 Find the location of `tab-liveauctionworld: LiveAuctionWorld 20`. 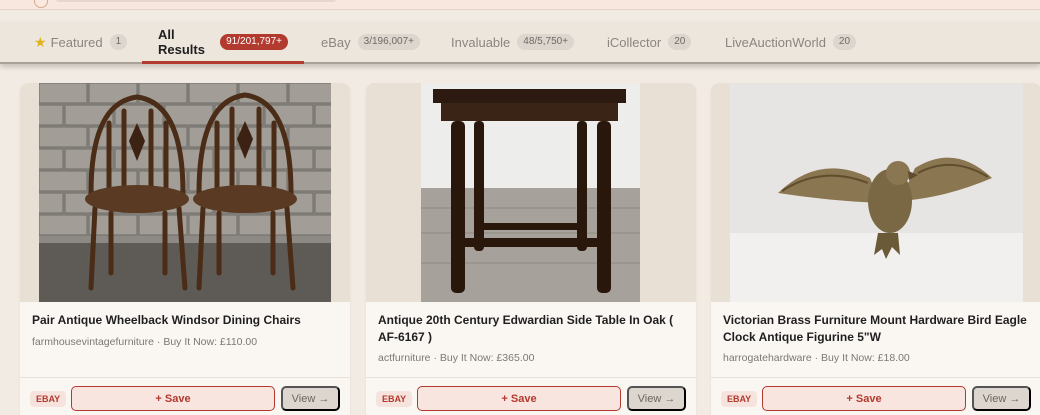

tab-liveauctionworld: LiveAuctionWorld 20 is located at coordinates (790, 42).